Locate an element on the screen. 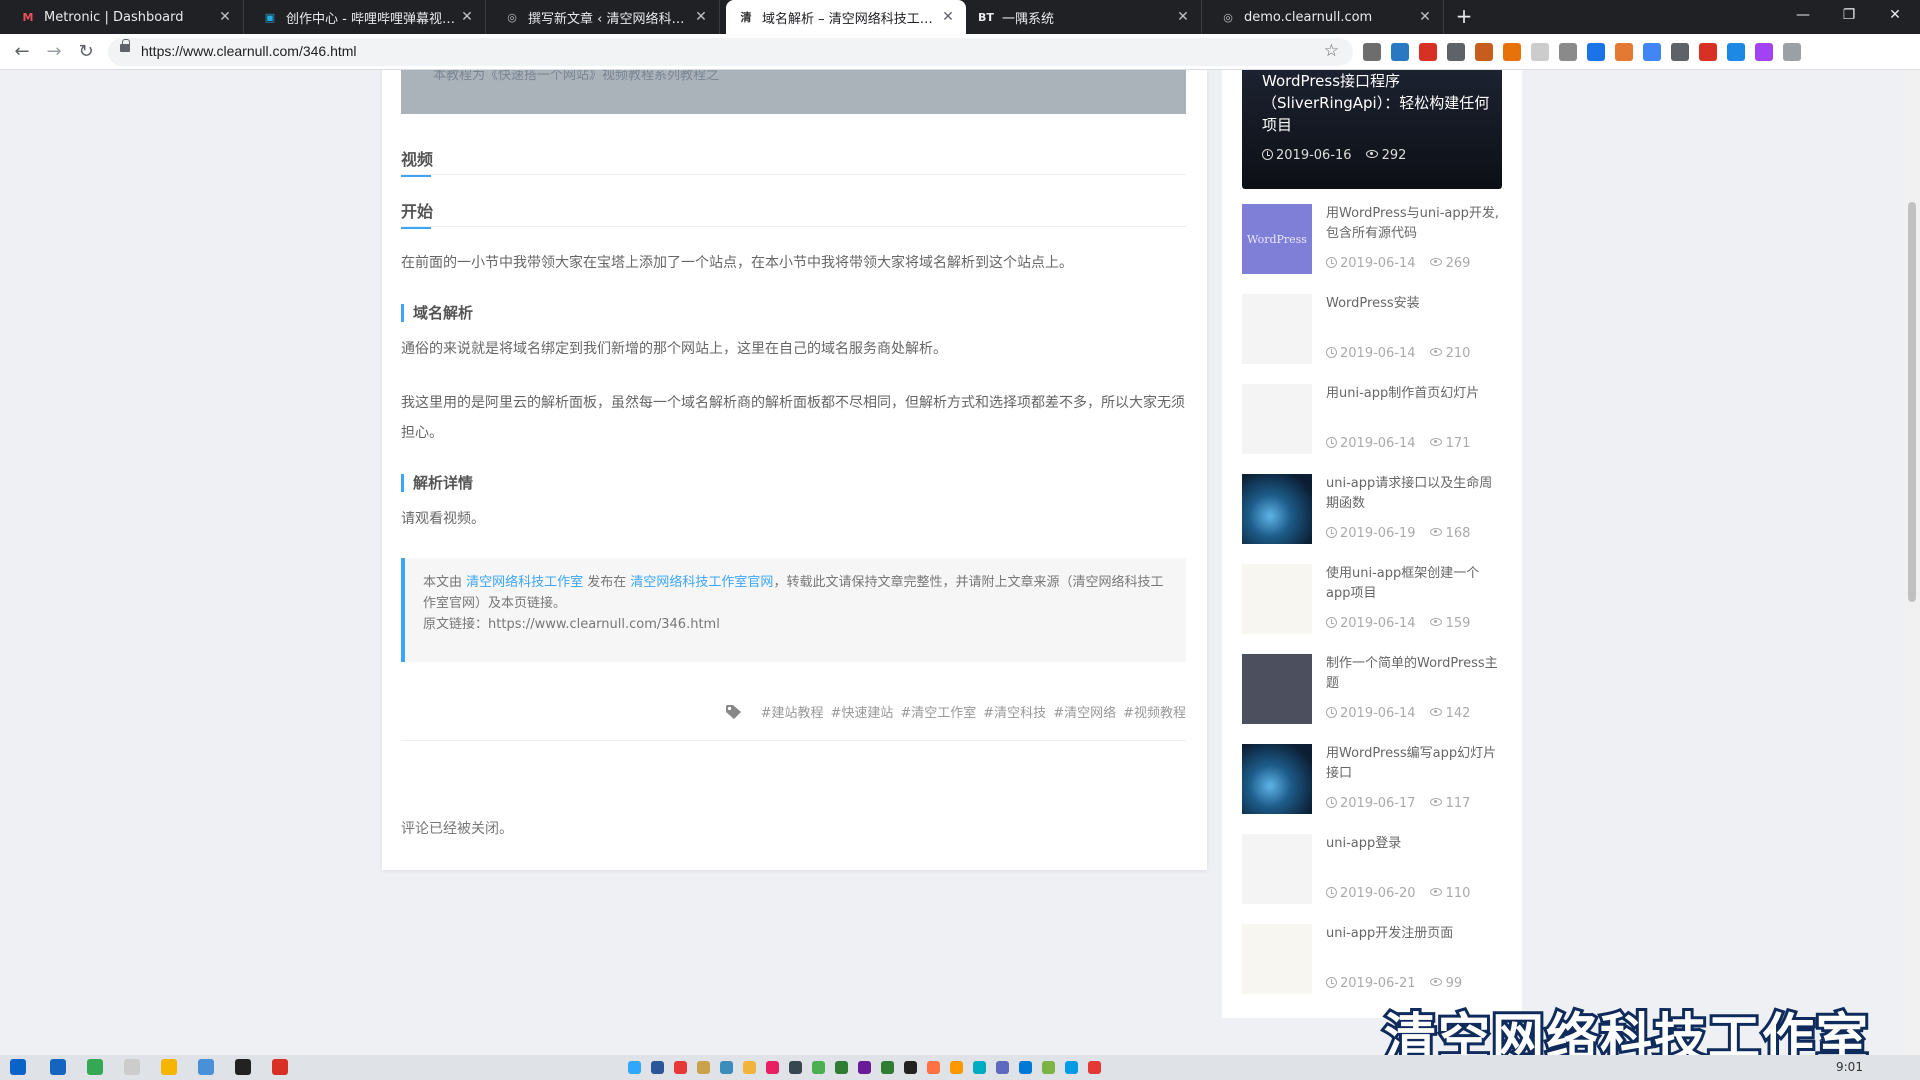  author-link: 清空网络科技工作室 is located at coordinates (524, 582).